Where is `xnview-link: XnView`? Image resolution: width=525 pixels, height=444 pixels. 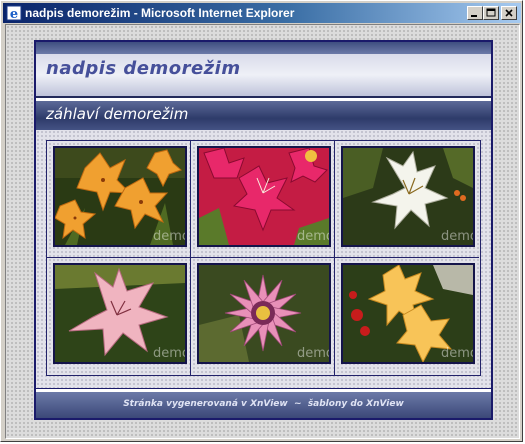 xnview-link: XnView is located at coordinates (269, 404).